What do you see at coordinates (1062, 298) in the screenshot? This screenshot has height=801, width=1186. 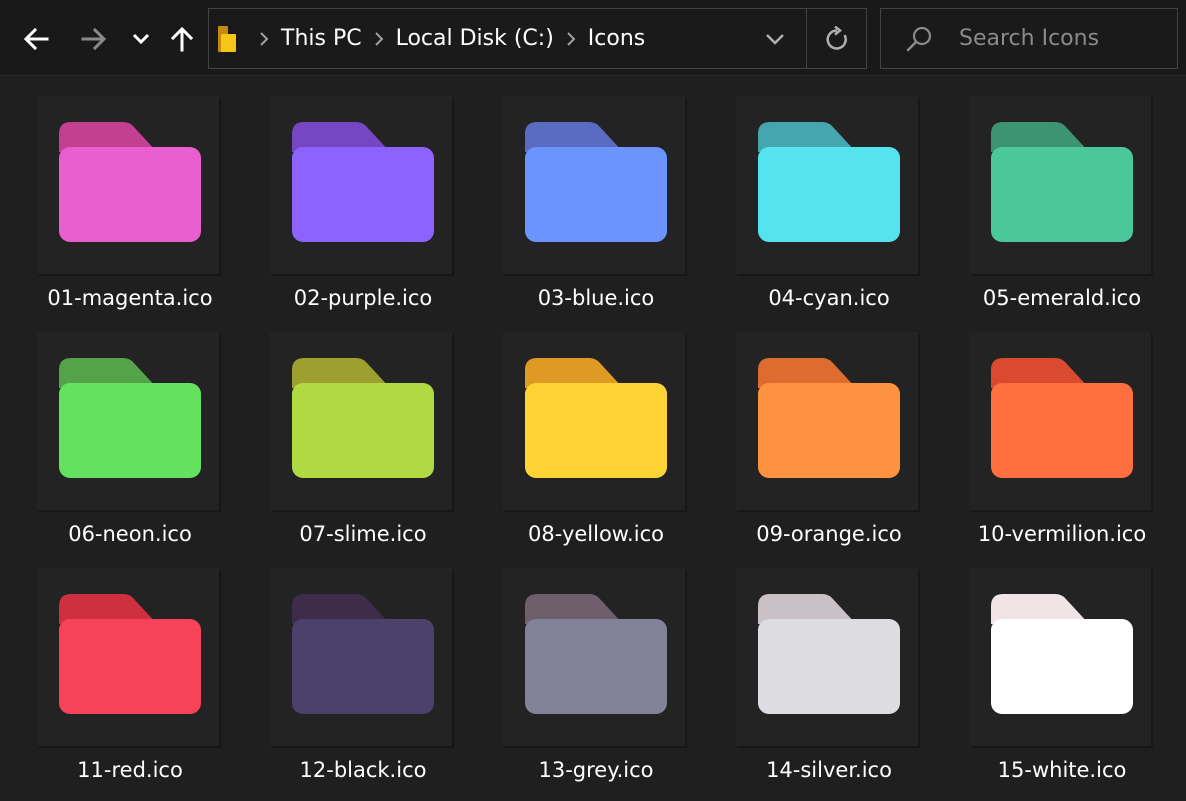 I see `file-name: 05-emerald.ico` at bounding box center [1062, 298].